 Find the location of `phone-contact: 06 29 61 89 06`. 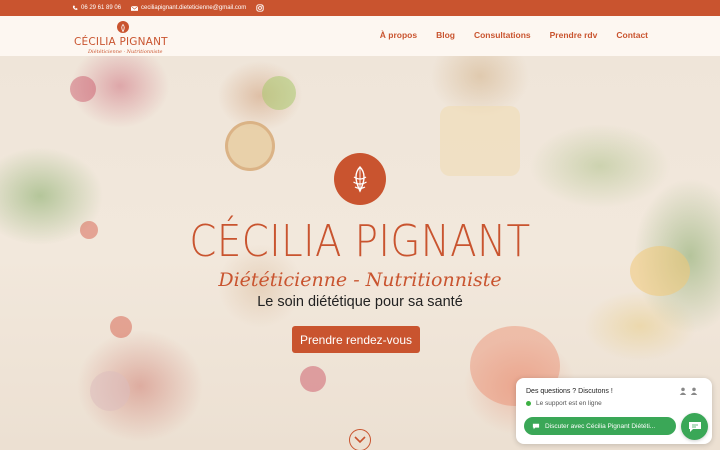

phone-contact: 06 29 61 89 06 is located at coordinates (96, 8).